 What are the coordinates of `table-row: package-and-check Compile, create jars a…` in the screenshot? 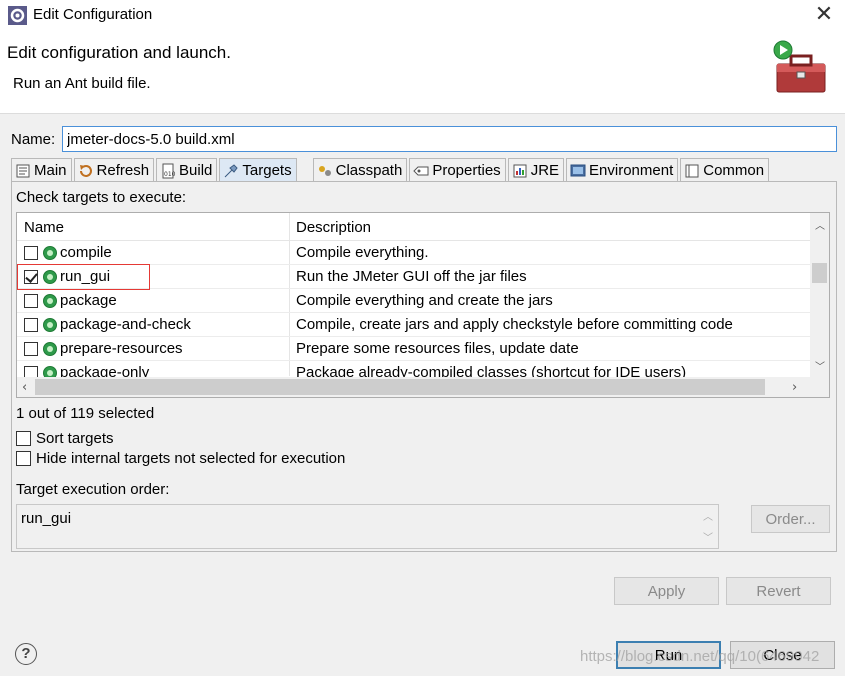 It's located at (414, 325).